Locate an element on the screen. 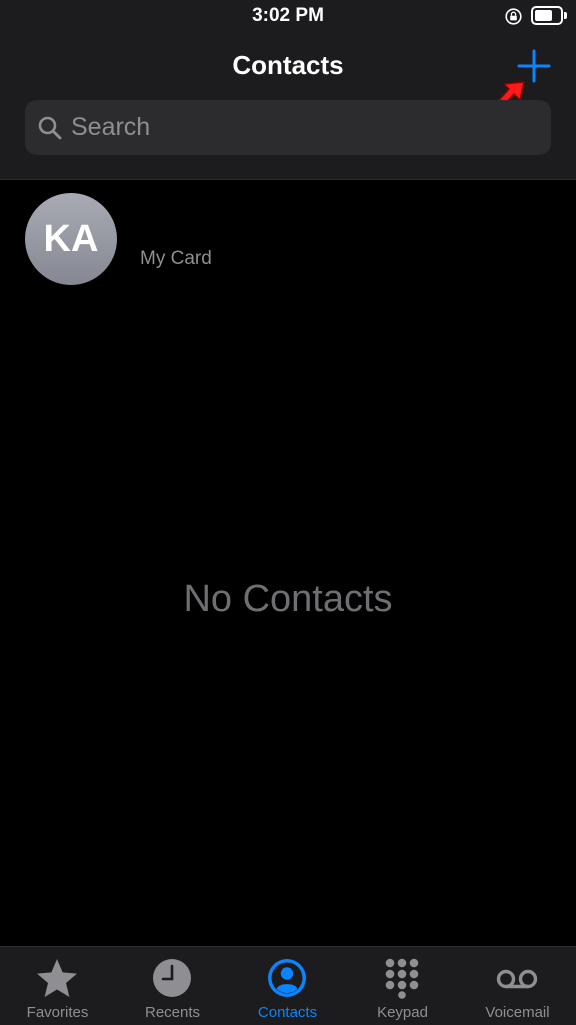 This screenshot has width=576, height=1025. tab-contacts: Contacts is located at coordinates (287, 986).